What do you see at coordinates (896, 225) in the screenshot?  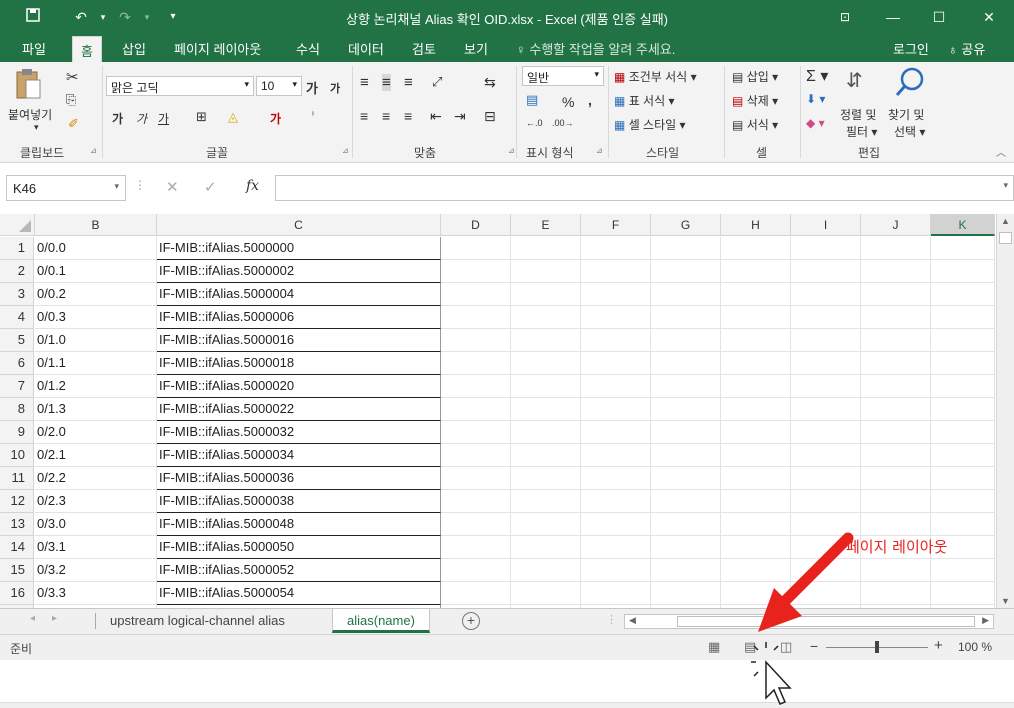 I see `column-header-j: J` at bounding box center [896, 225].